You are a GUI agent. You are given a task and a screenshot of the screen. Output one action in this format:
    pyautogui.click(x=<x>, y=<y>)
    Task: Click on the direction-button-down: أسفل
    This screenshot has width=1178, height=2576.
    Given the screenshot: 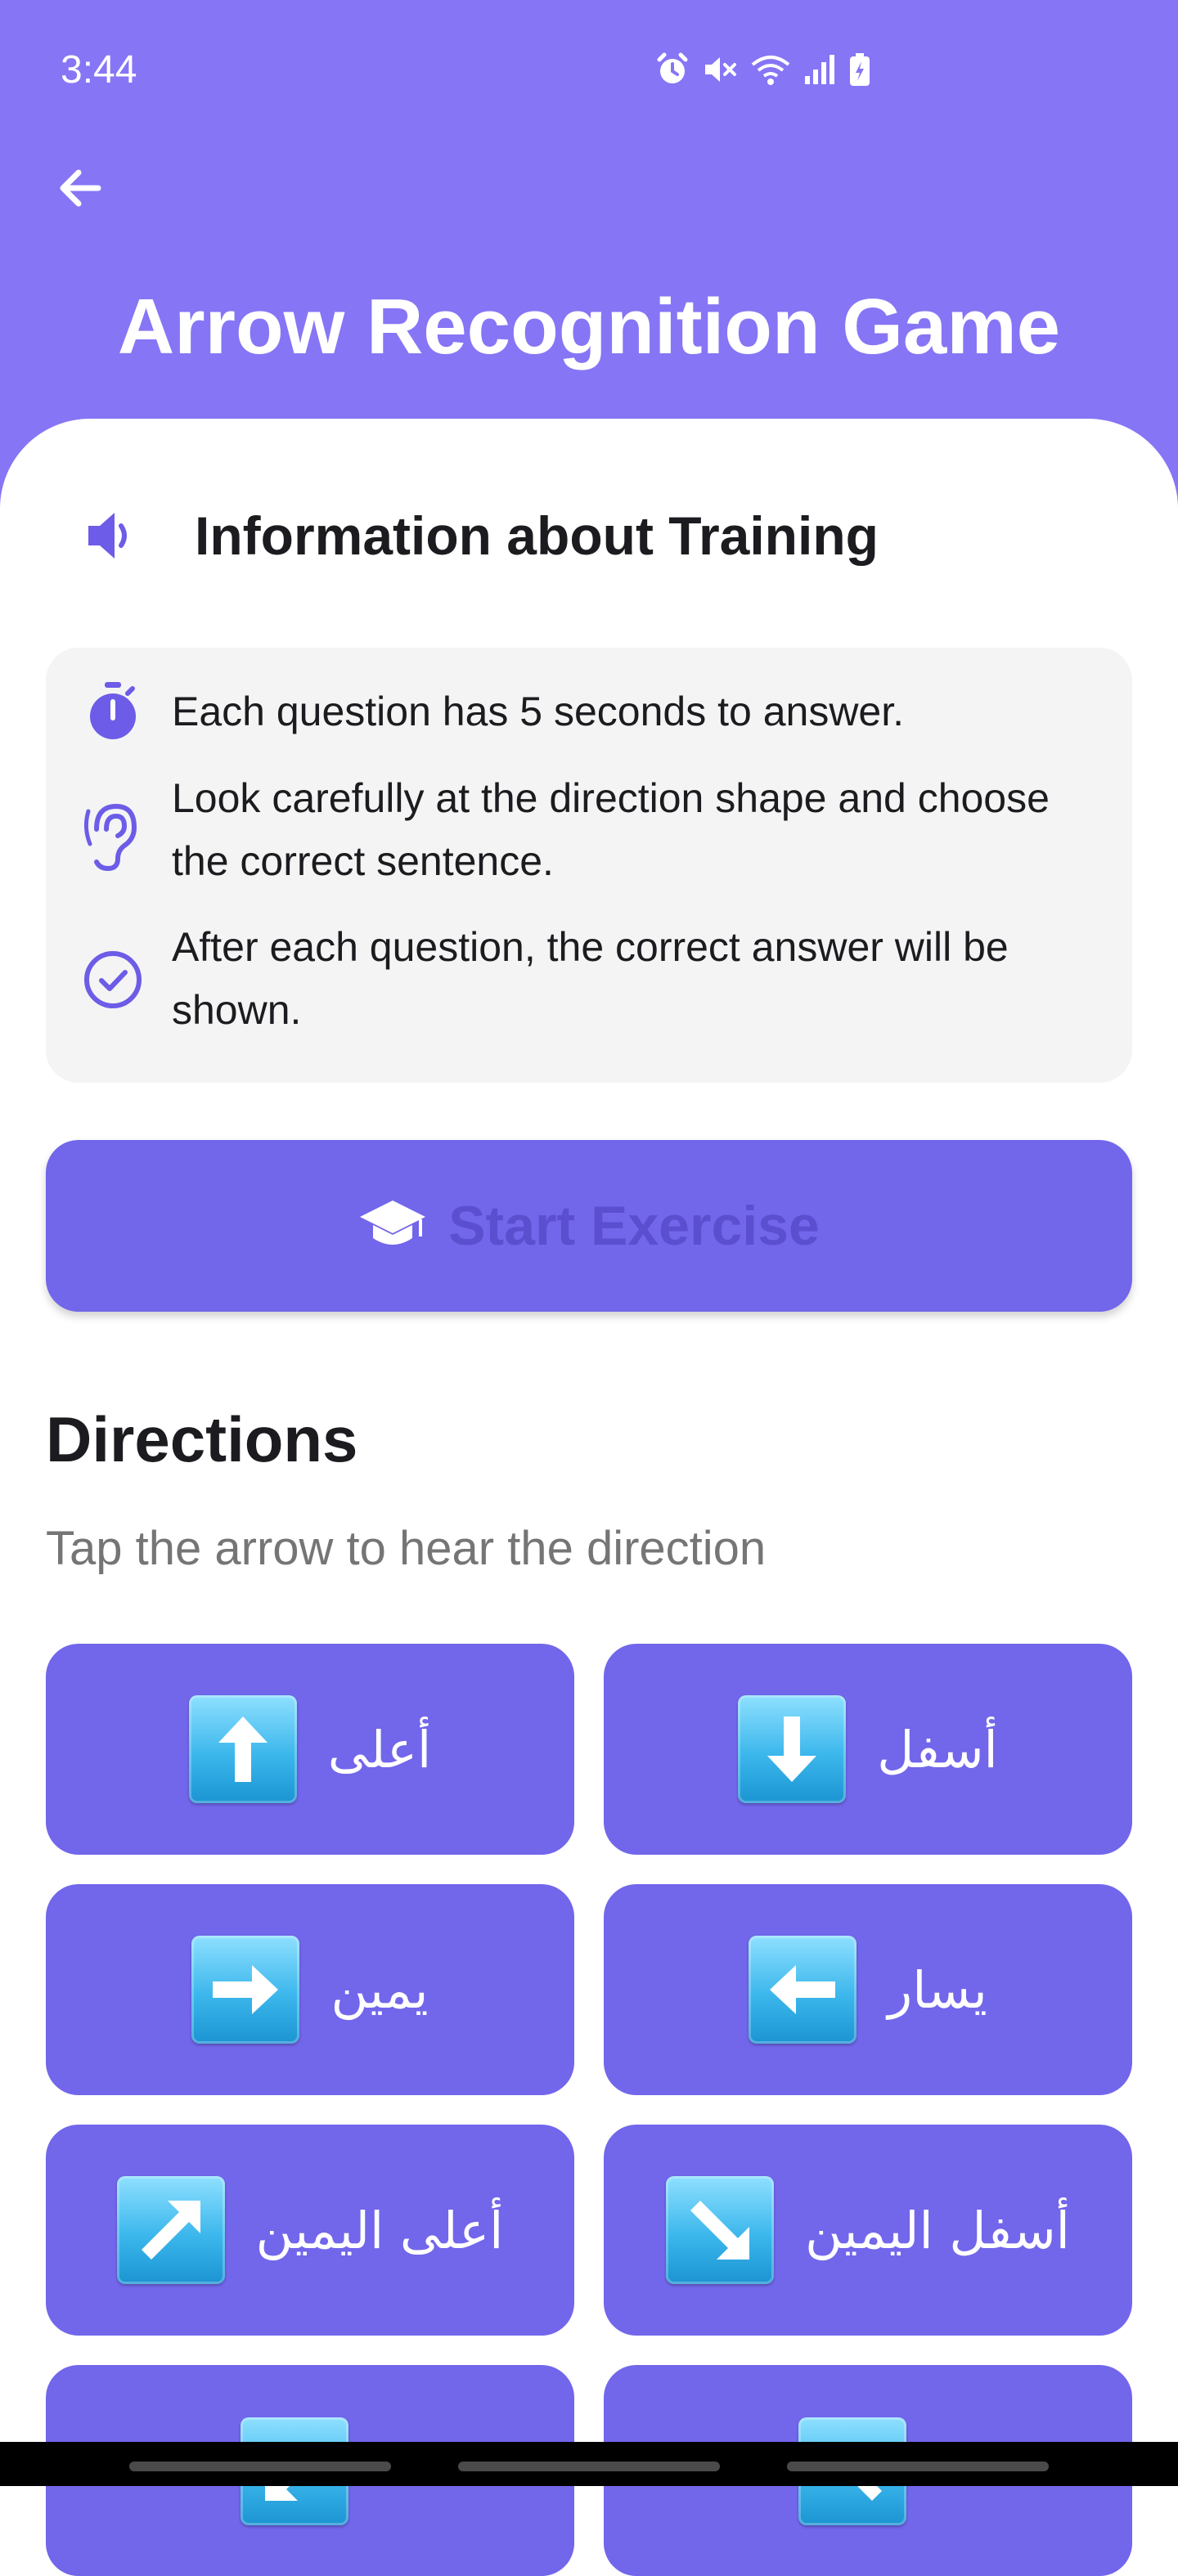 What is the action you would take?
    pyautogui.click(x=868, y=1750)
    